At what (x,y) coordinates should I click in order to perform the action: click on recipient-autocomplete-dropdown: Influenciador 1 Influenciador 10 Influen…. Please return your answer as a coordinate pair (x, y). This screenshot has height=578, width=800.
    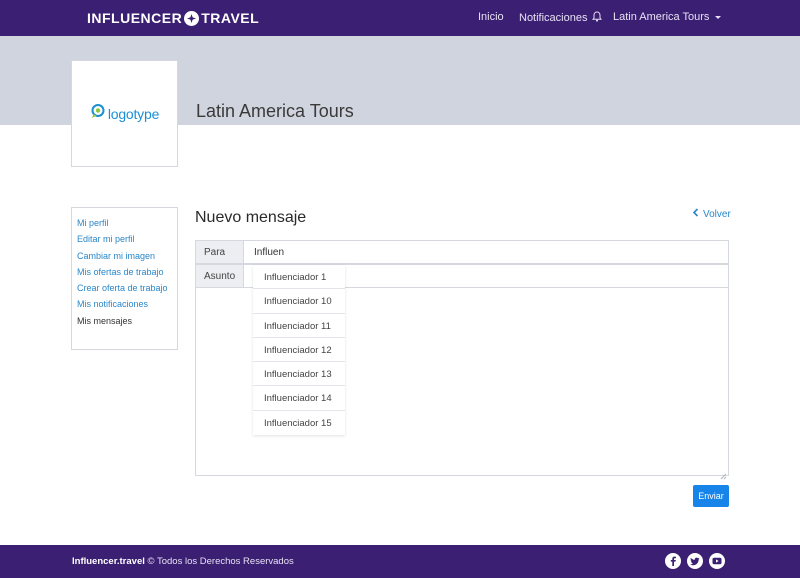
    Looking at the image, I should click on (299, 350).